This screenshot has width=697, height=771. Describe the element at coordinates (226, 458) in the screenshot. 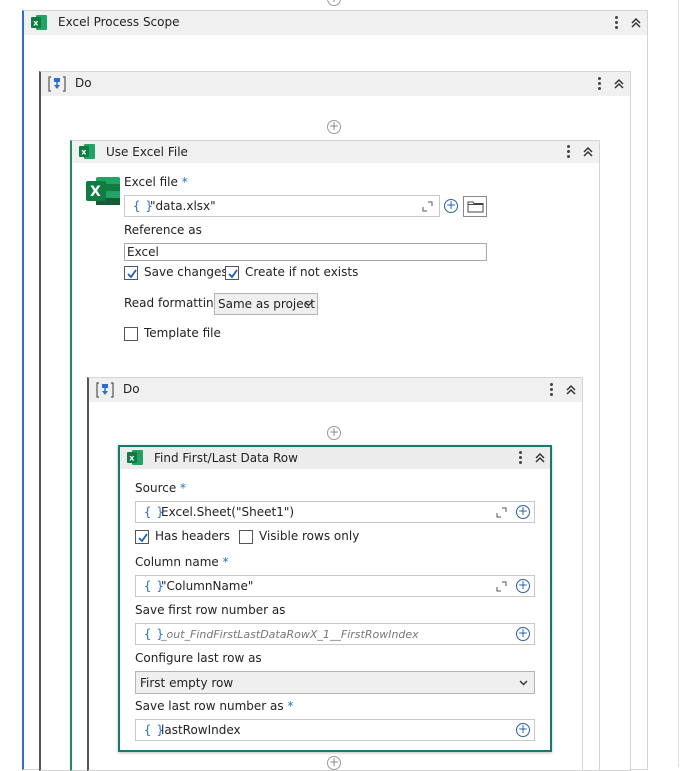

I see `find-row-title: Find First/Last Data Row` at that location.